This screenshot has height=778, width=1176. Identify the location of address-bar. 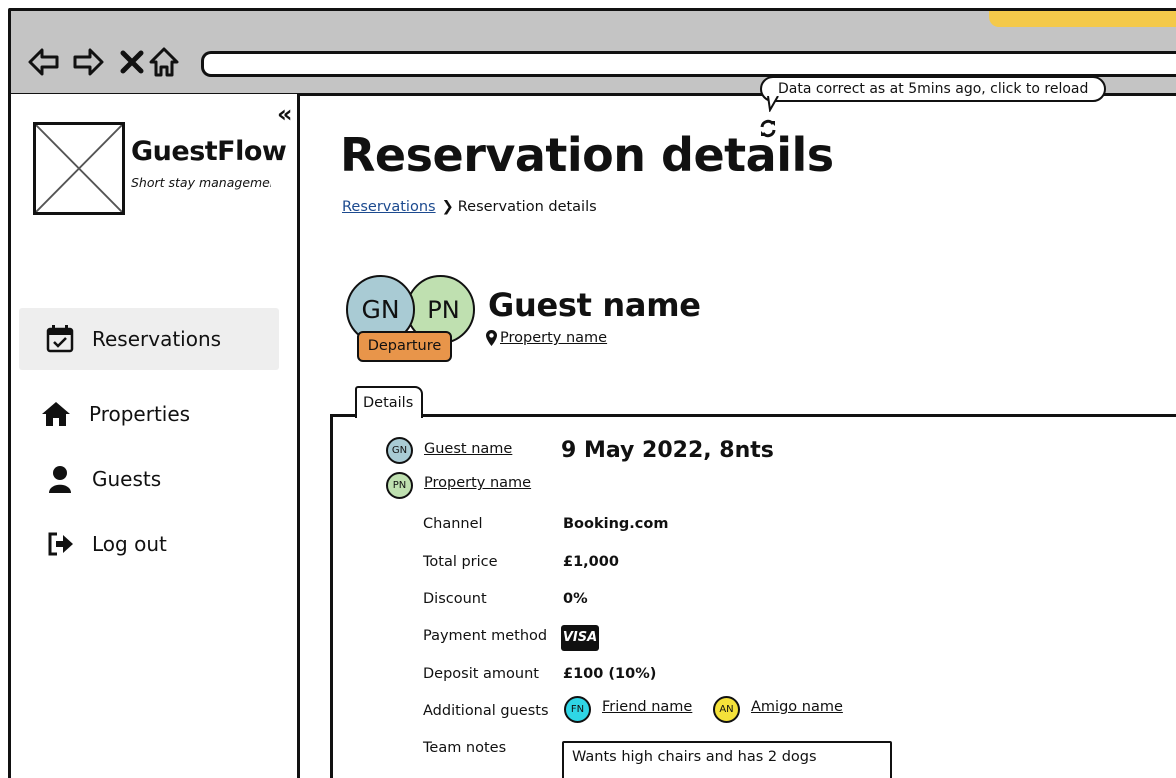
(688, 64).